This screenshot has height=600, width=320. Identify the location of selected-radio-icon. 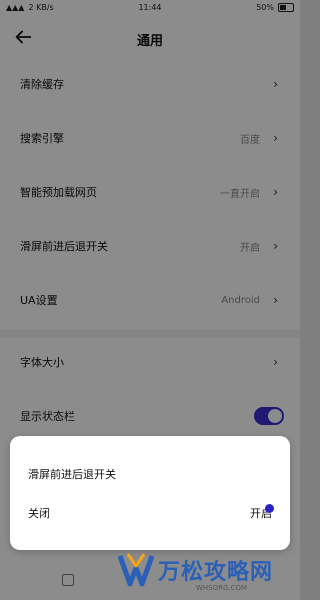
(269, 508).